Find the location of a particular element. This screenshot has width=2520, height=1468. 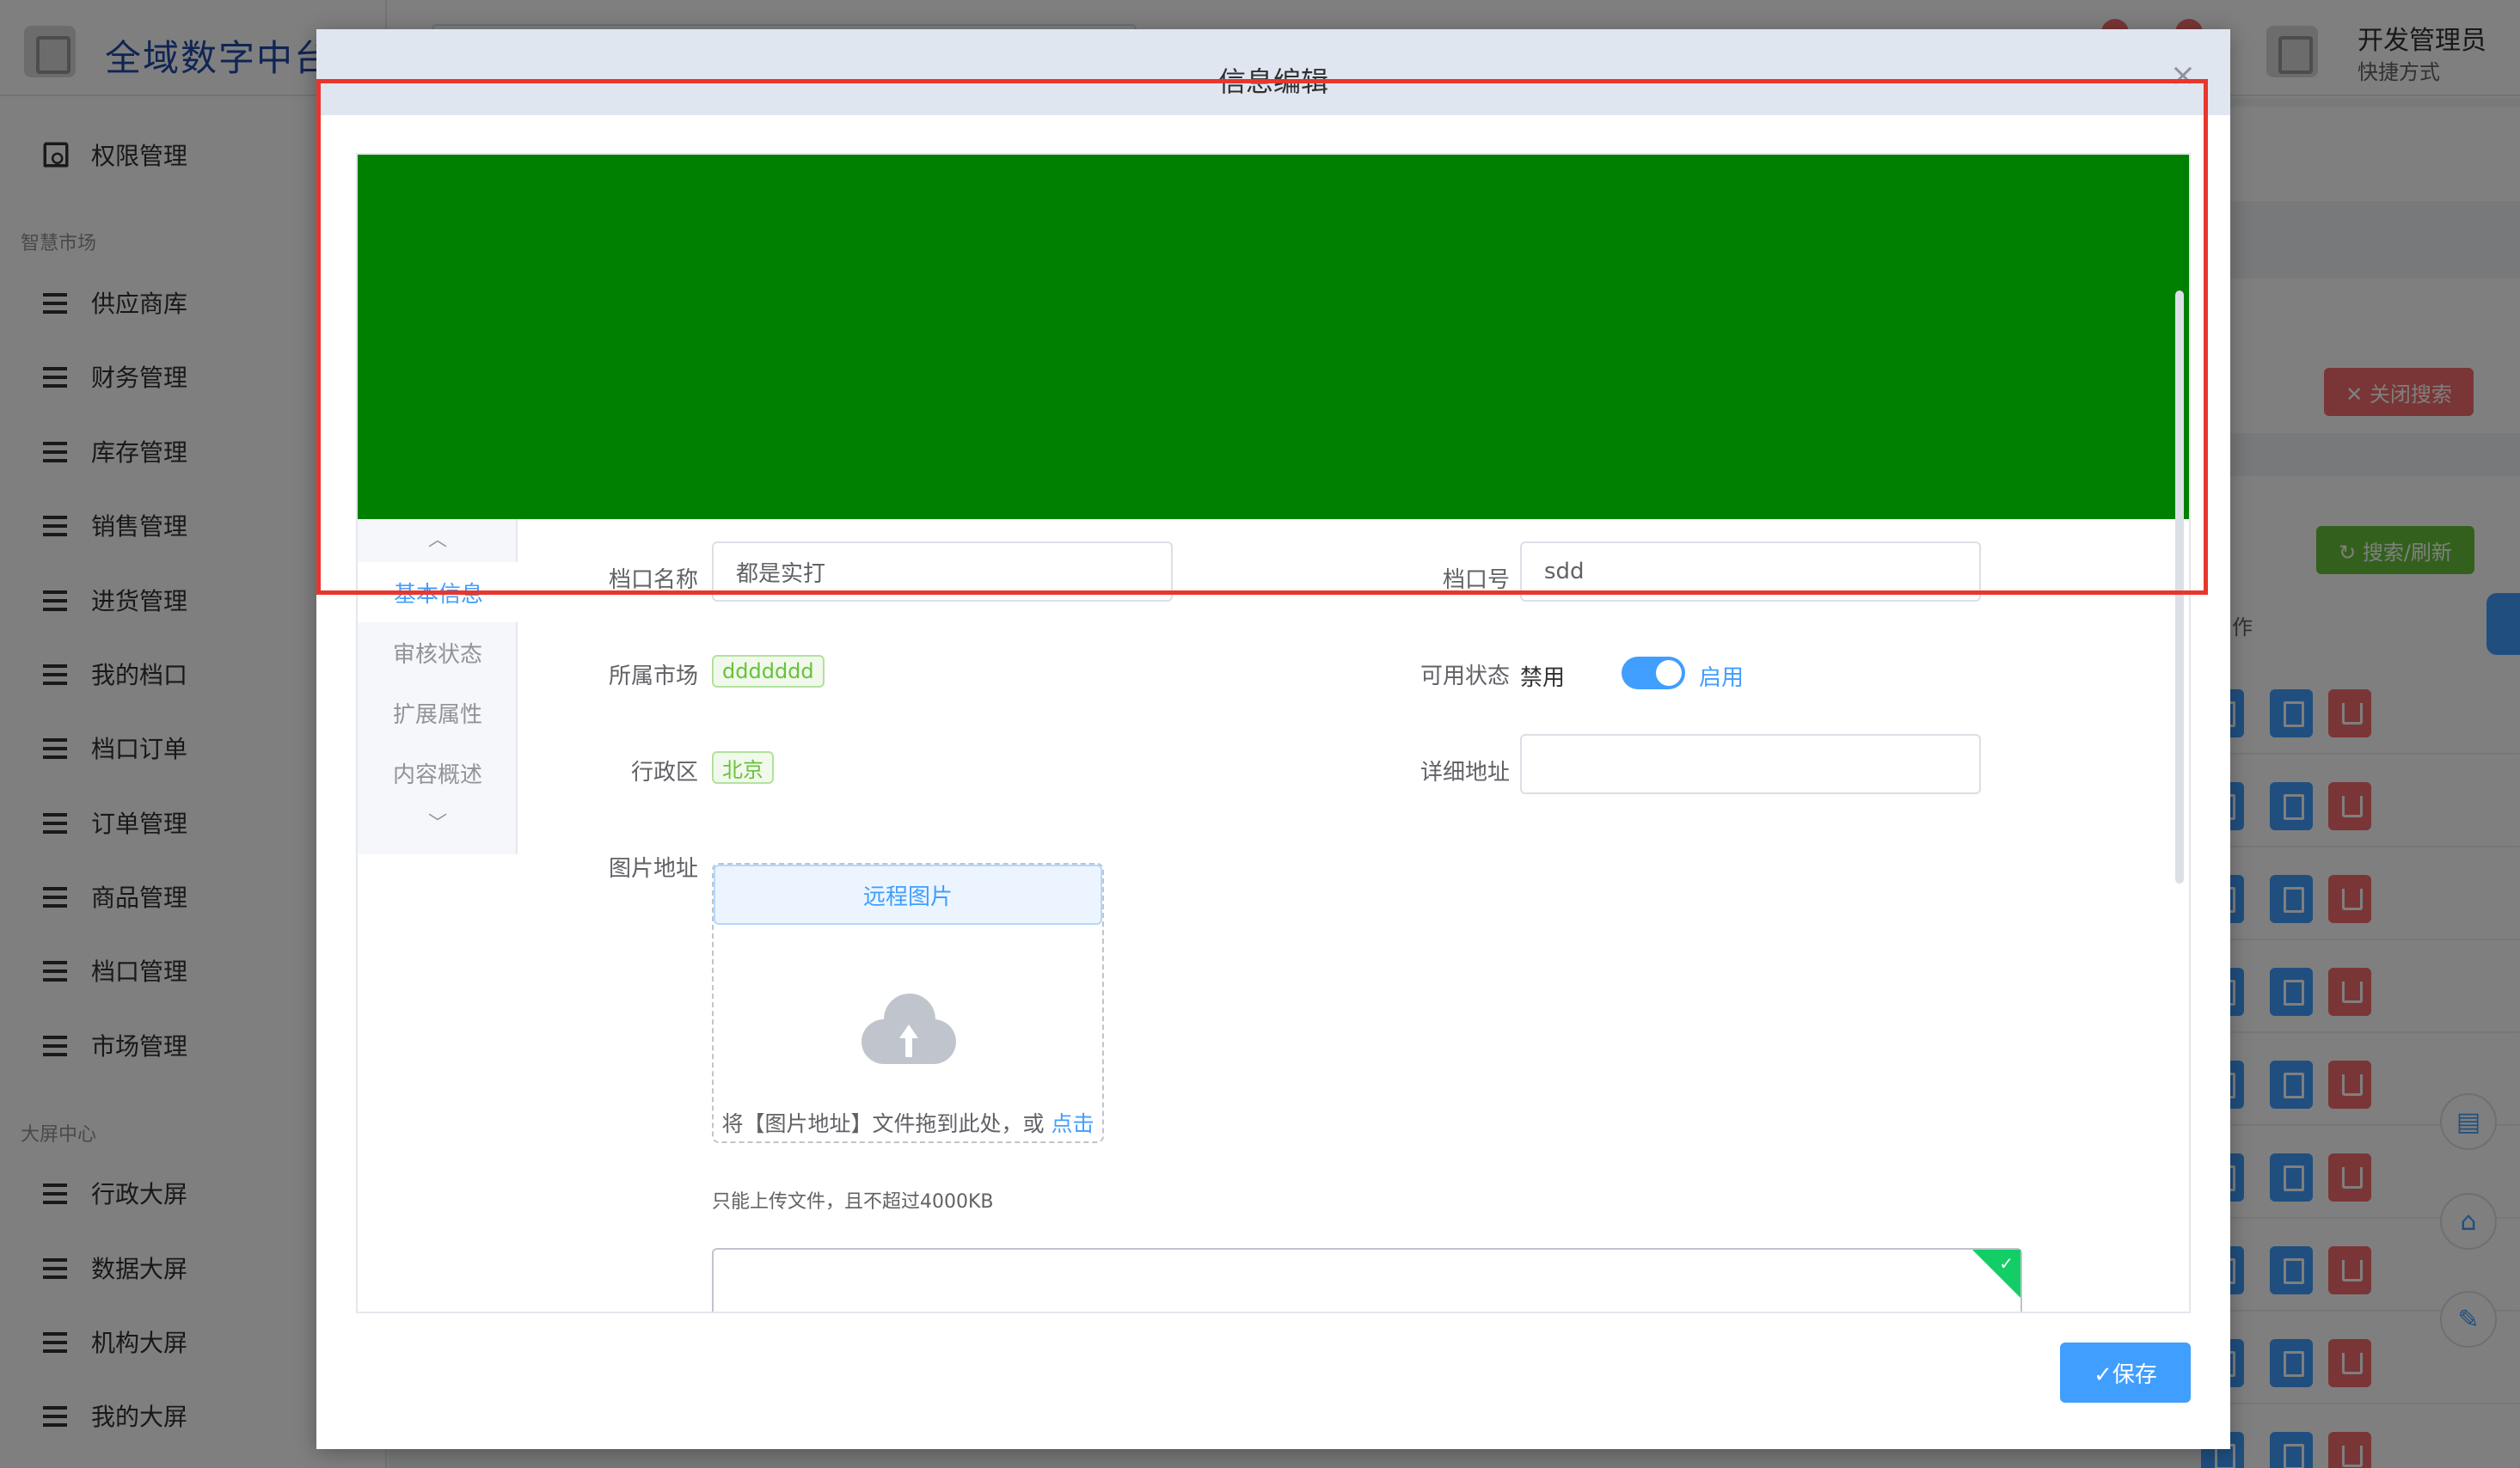

upload-hint: 将【图片地址】文件拖到此处，或 点击 is located at coordinates (908, 1122).